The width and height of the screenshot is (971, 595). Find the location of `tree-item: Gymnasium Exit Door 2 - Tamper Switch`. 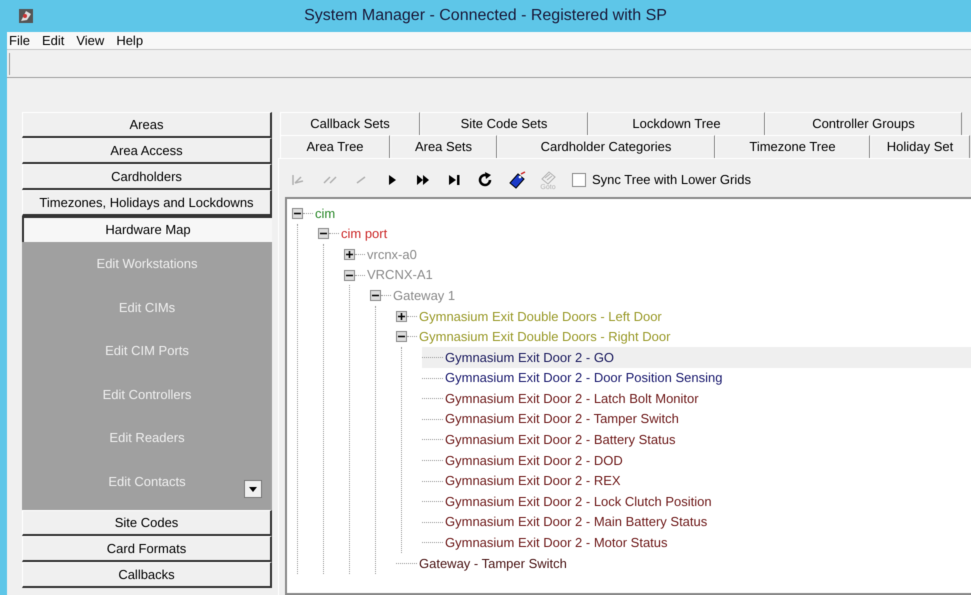

tree-item: Gymnasium Exit Door 2 - Tamper Switch is located at coordinates (562, 419).